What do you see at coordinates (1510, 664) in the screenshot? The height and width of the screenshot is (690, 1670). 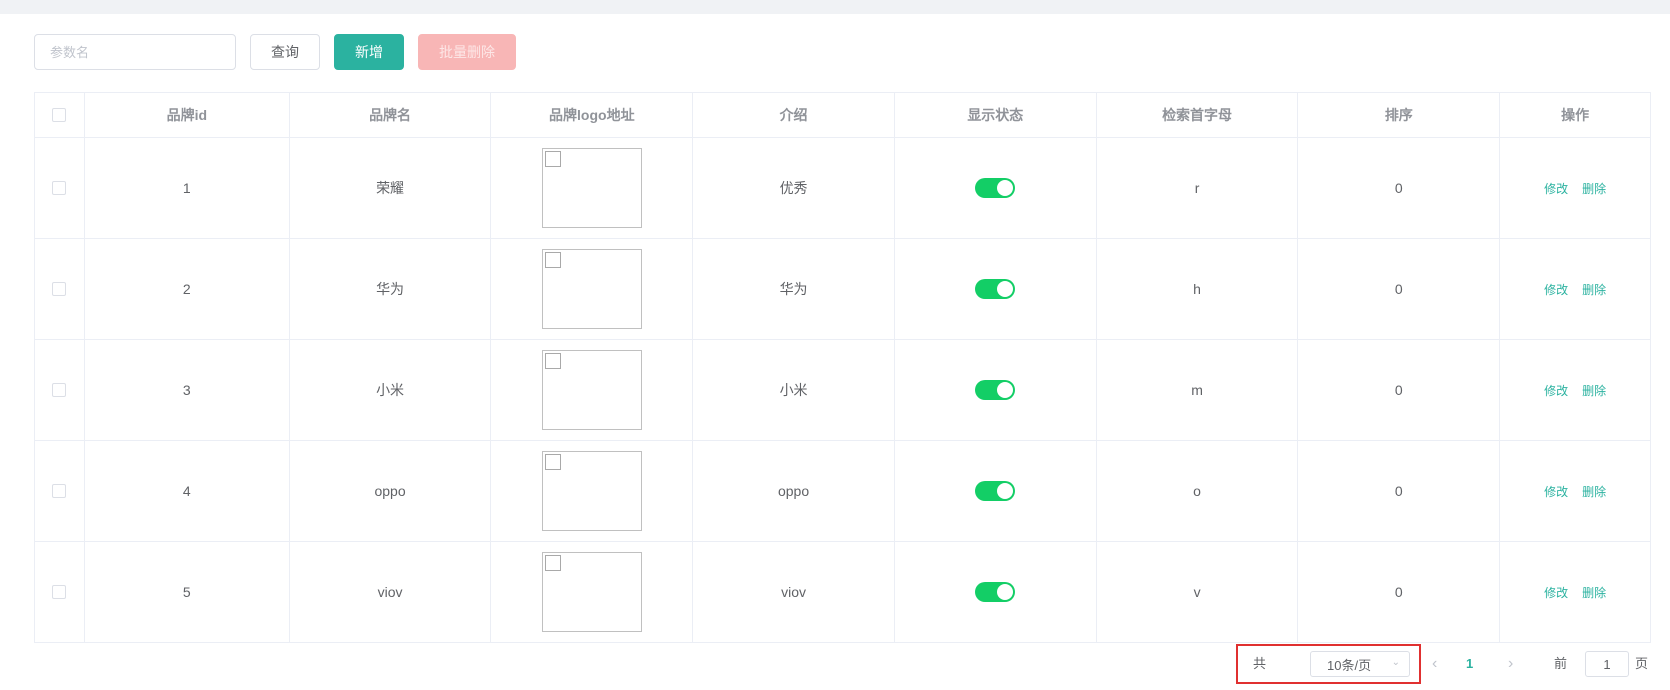 I see `next-page-icon: ›` at bounding box center [1510, 664].